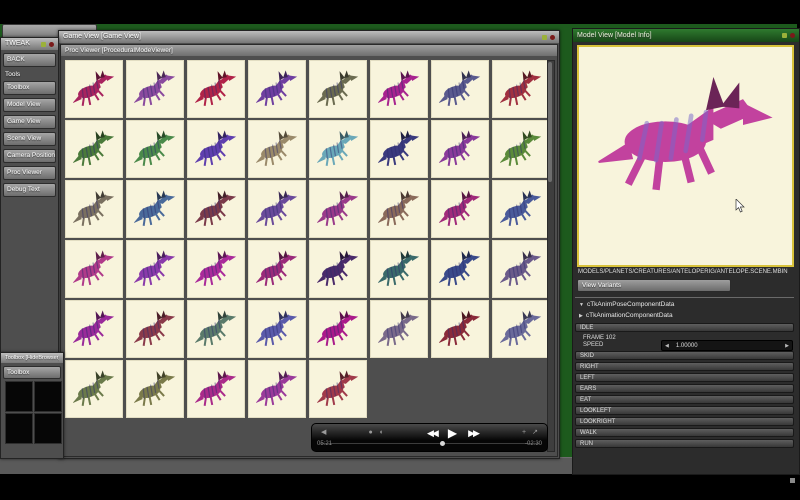 The image size is (800, 500). Describe the element at coordinates (381, 433) in the screenshot. I see `speaker-icon: ◖` at that location.